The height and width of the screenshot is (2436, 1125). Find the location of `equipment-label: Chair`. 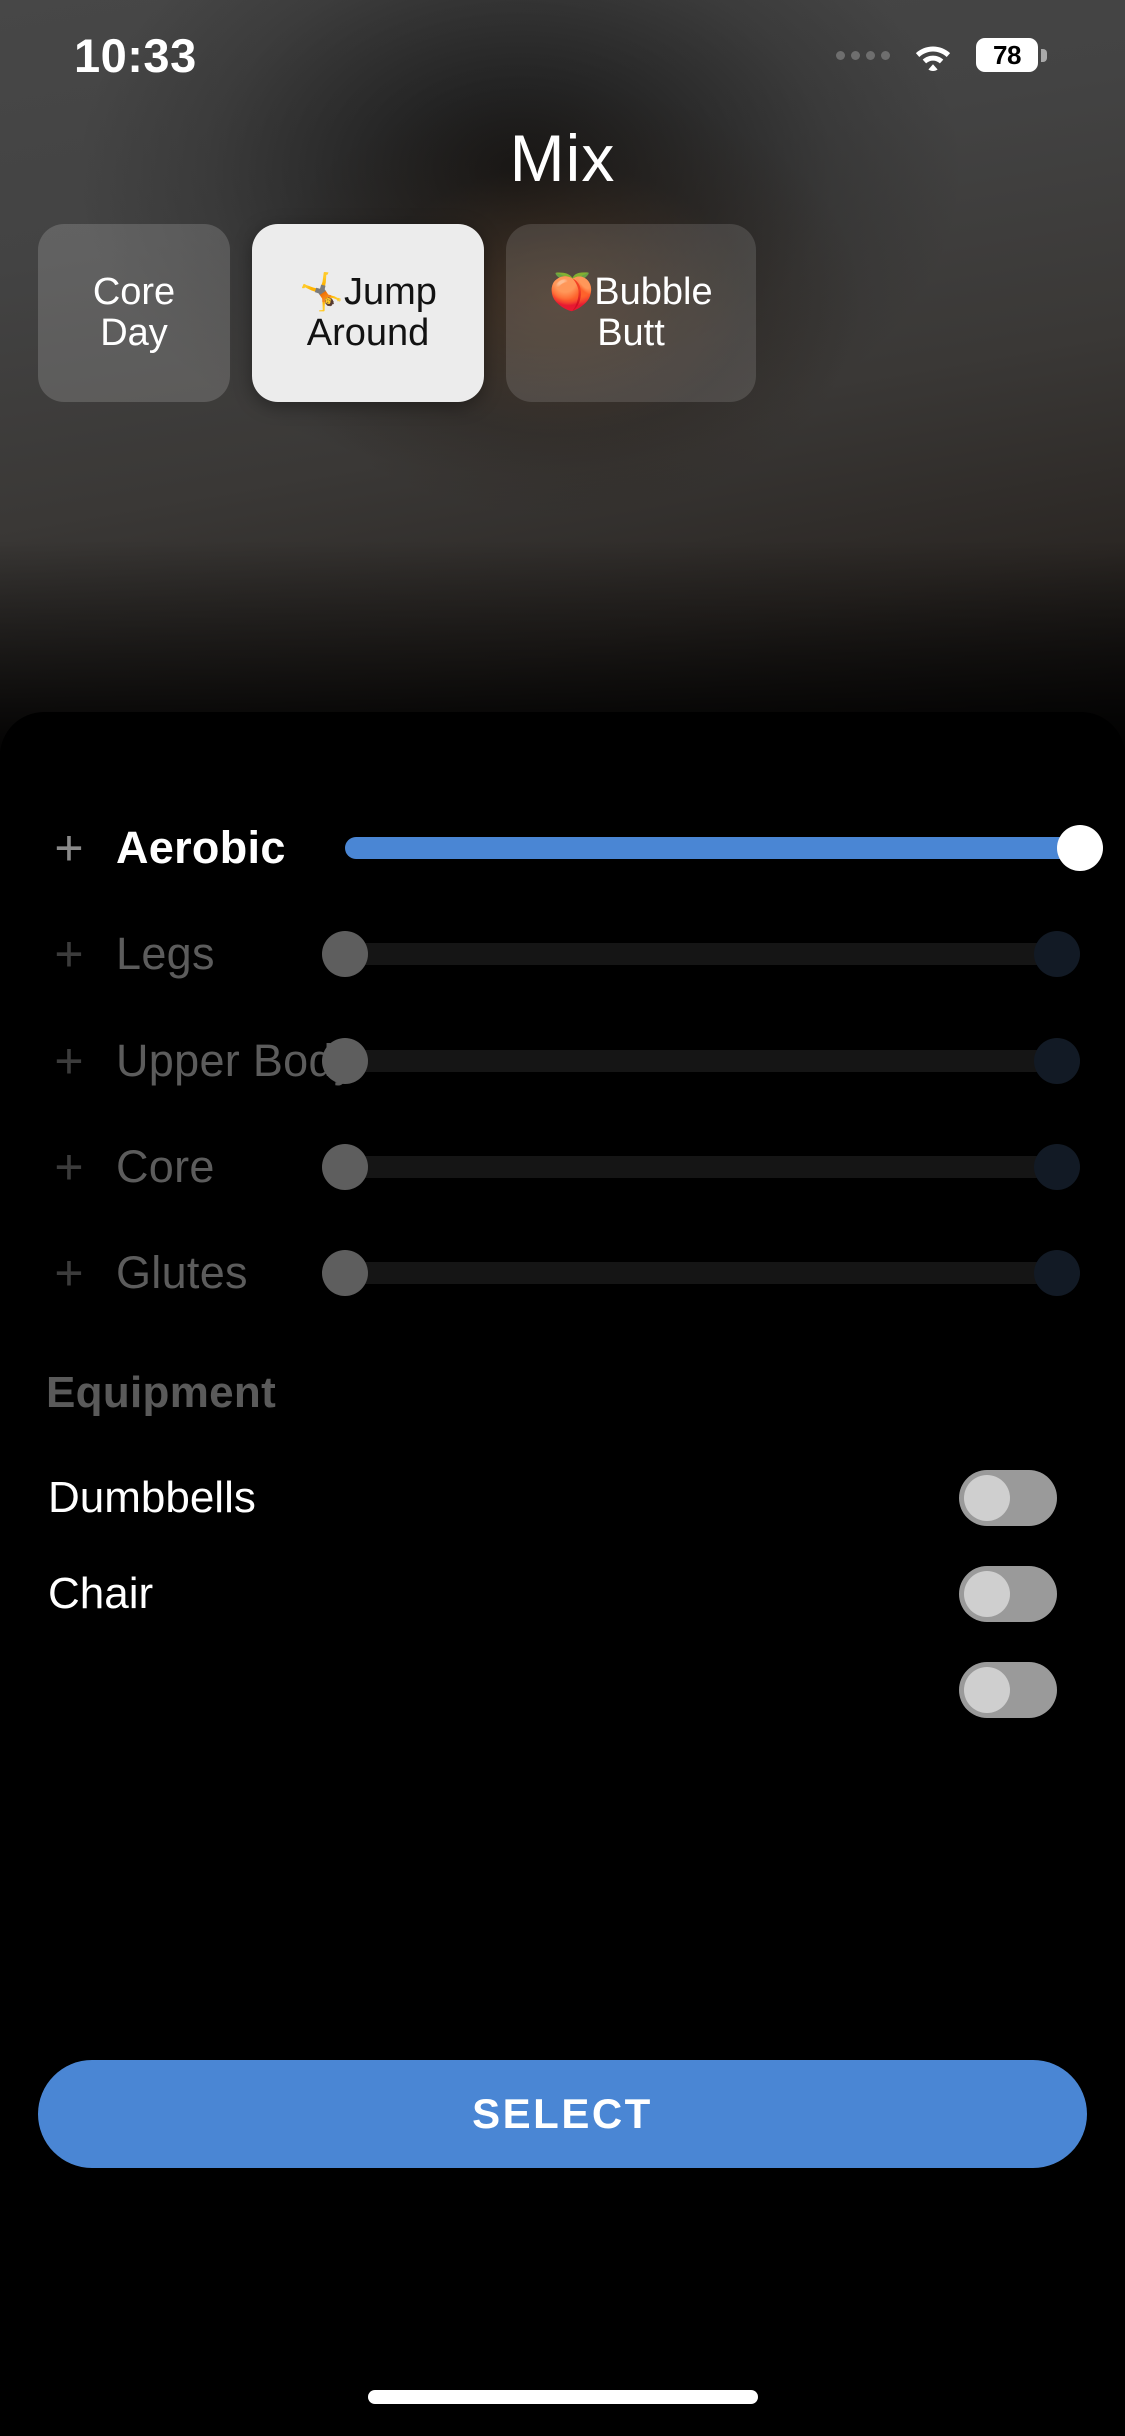

equipment-label: Chair is located at coordinates (101, 1593).